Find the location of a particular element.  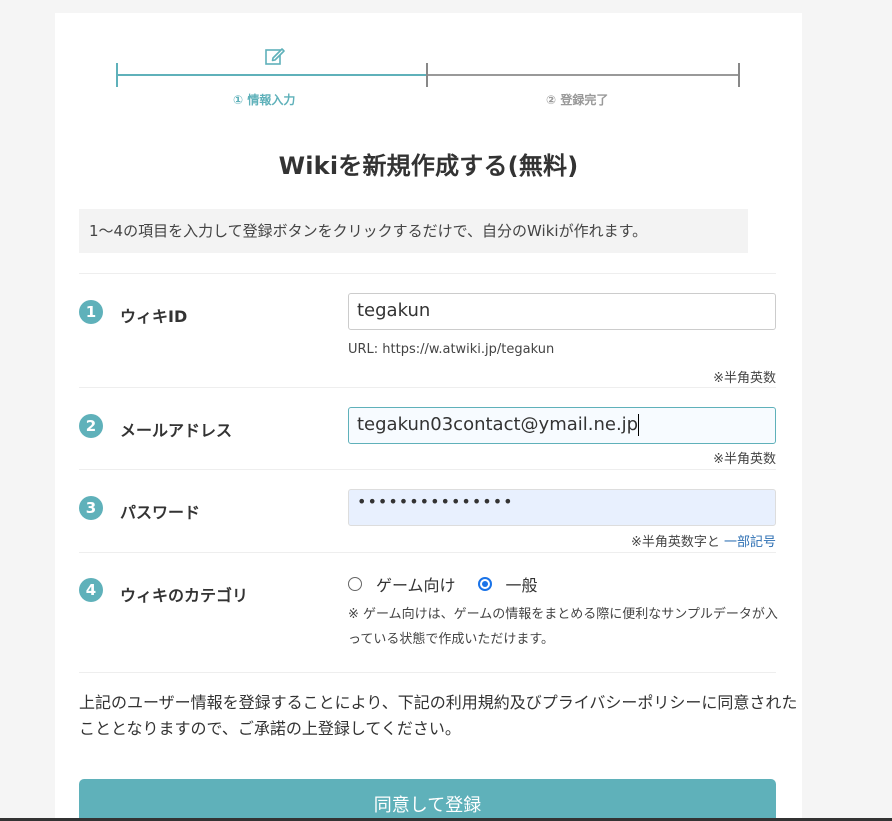

step-number-2: 2 is located at coordinates (91, 426).